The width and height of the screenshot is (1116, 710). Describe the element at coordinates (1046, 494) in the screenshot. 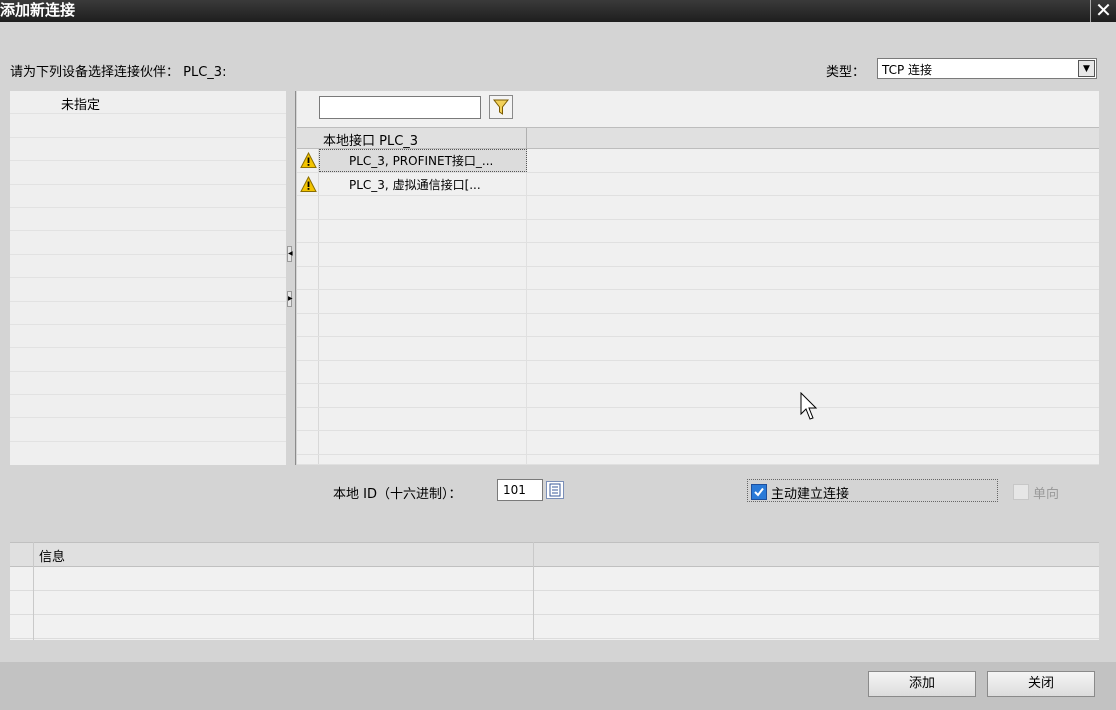

I see `one-way-label: 单向` at that location.